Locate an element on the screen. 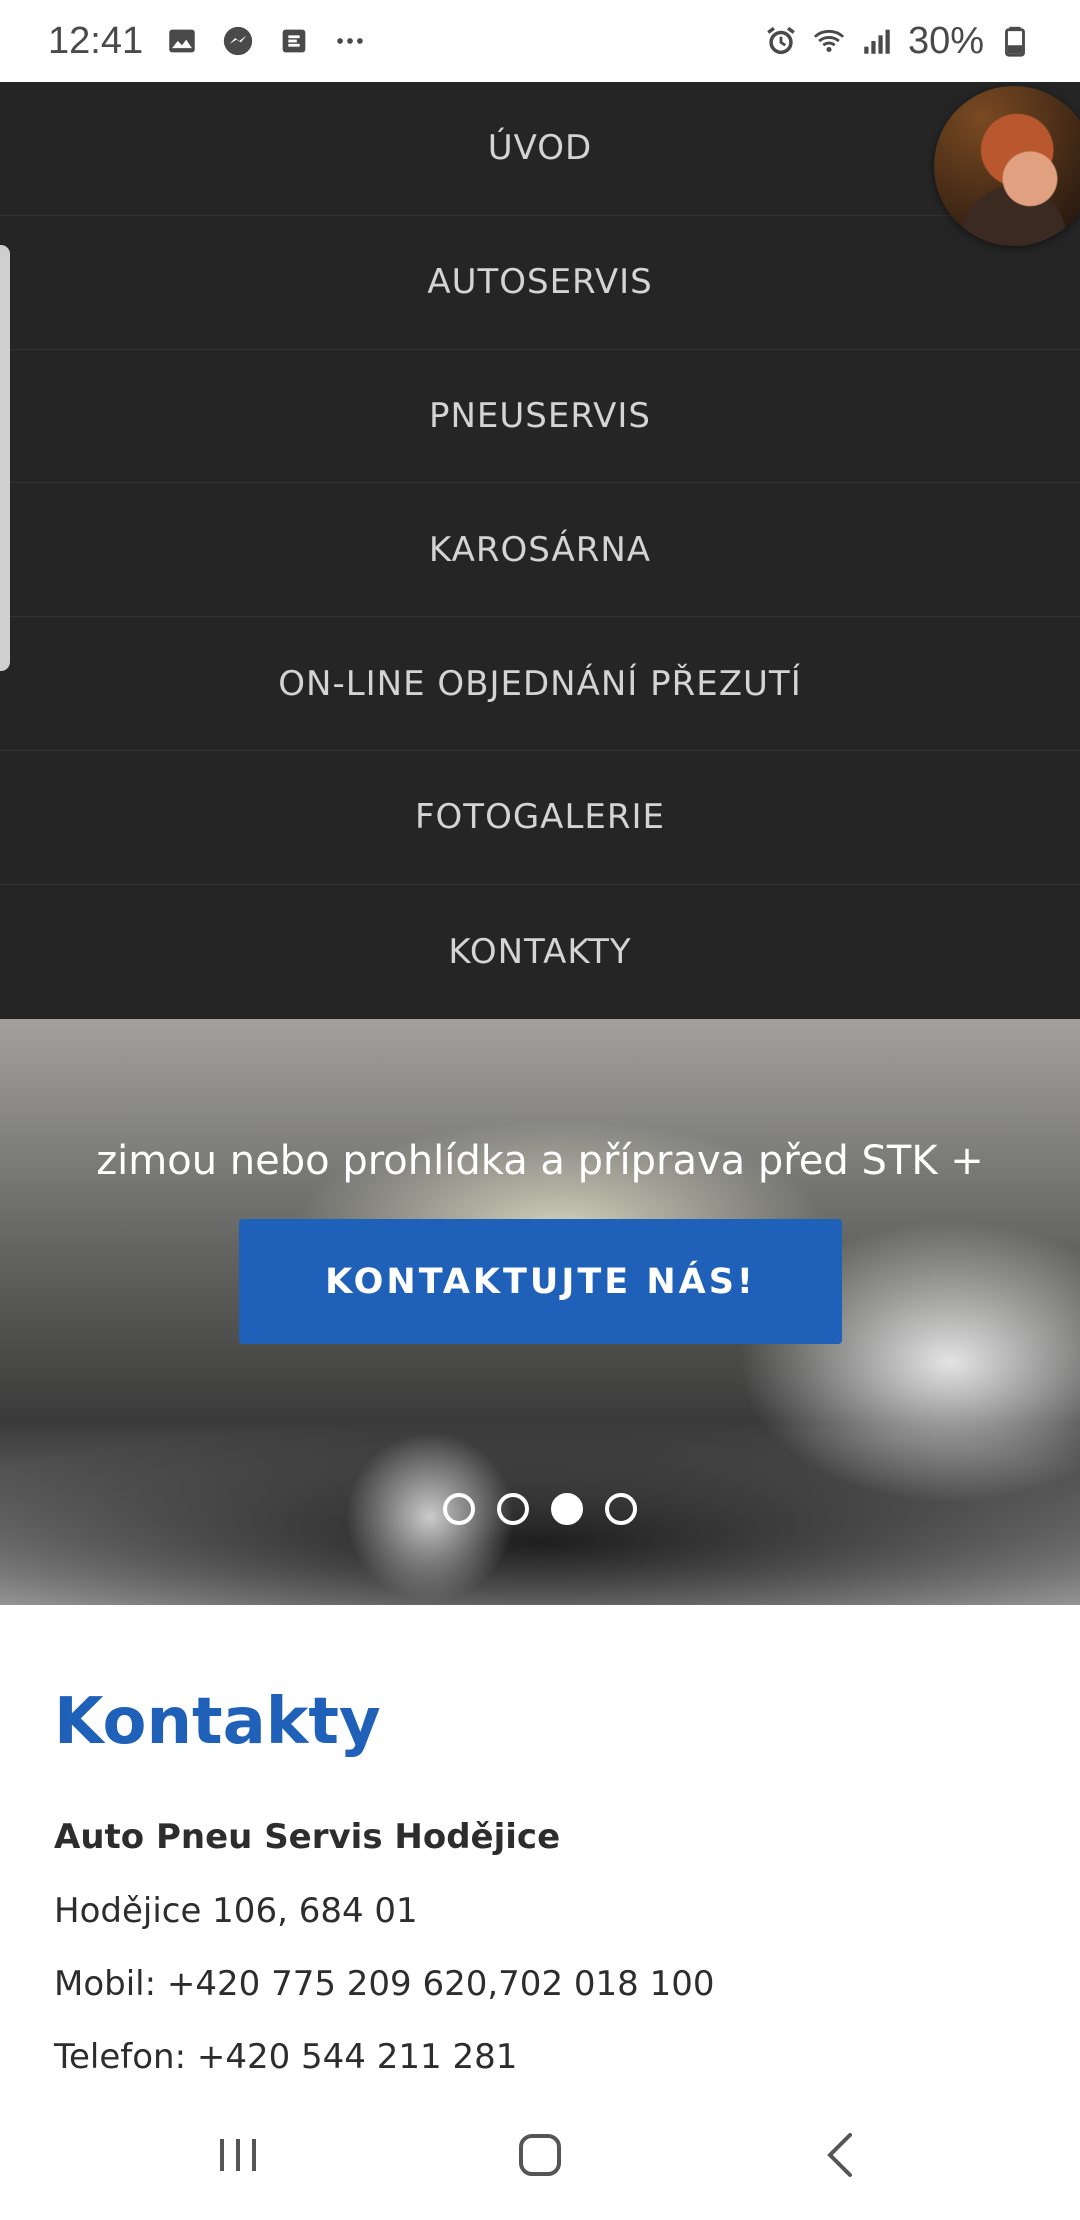  signal-icon is located at coordinates (877, 41).